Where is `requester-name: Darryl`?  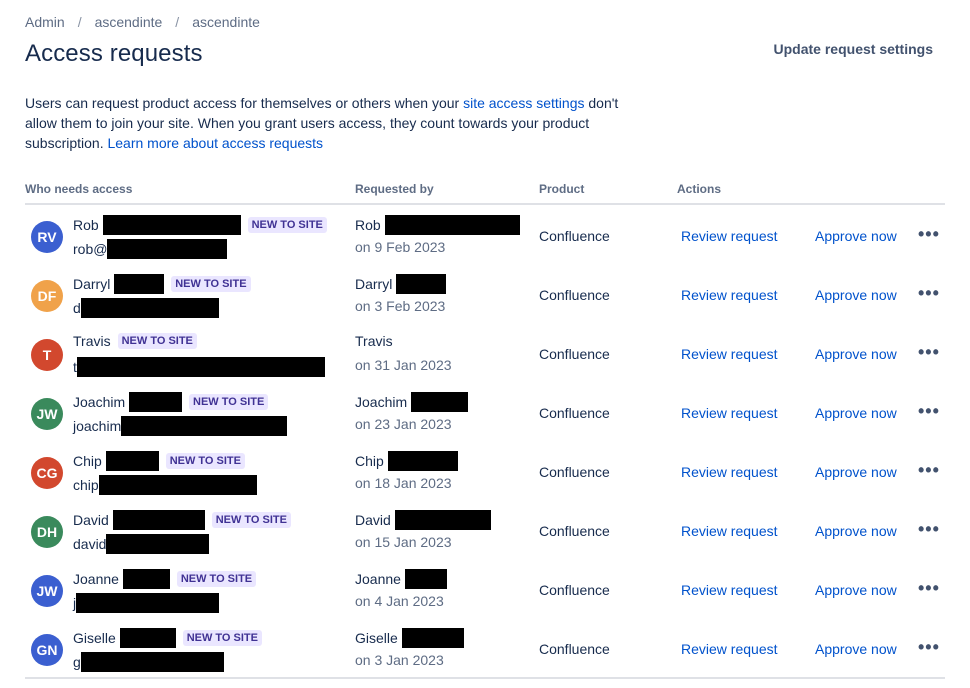 requester-name: Darryl is located at coordinates (401, 284).